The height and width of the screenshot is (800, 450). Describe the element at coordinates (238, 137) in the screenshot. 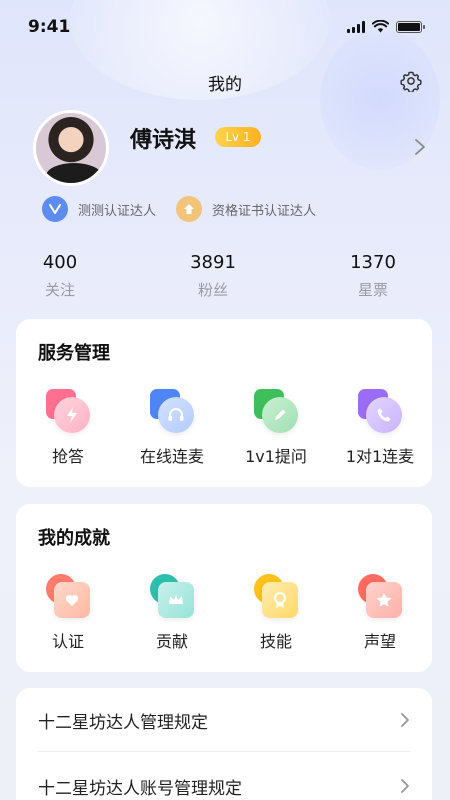

I see `level-badge: Lv 1` at that location.